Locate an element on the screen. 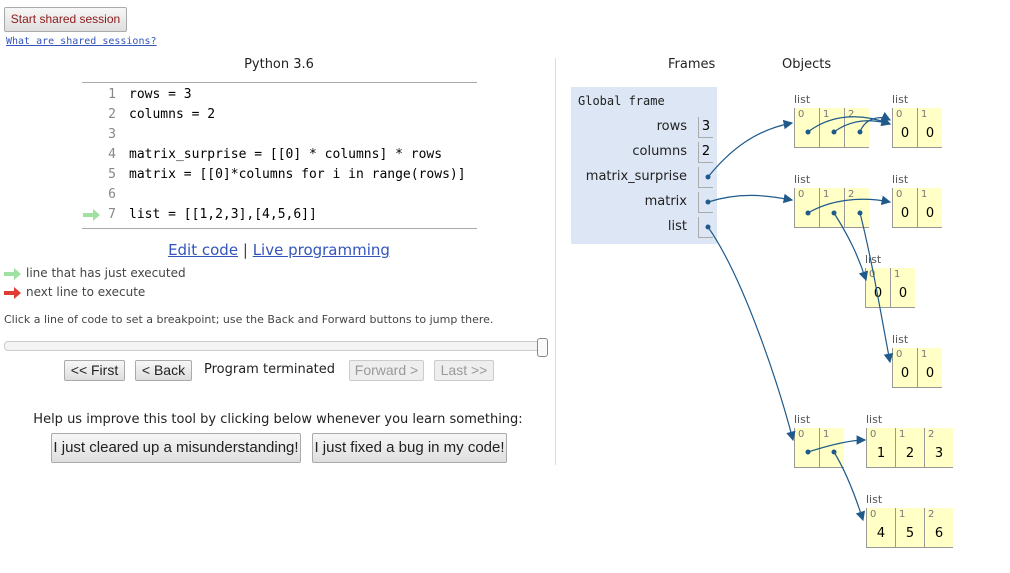 This screenshot has width=1010, height=573. variable-name: columns is located at coordinates (659, 151).